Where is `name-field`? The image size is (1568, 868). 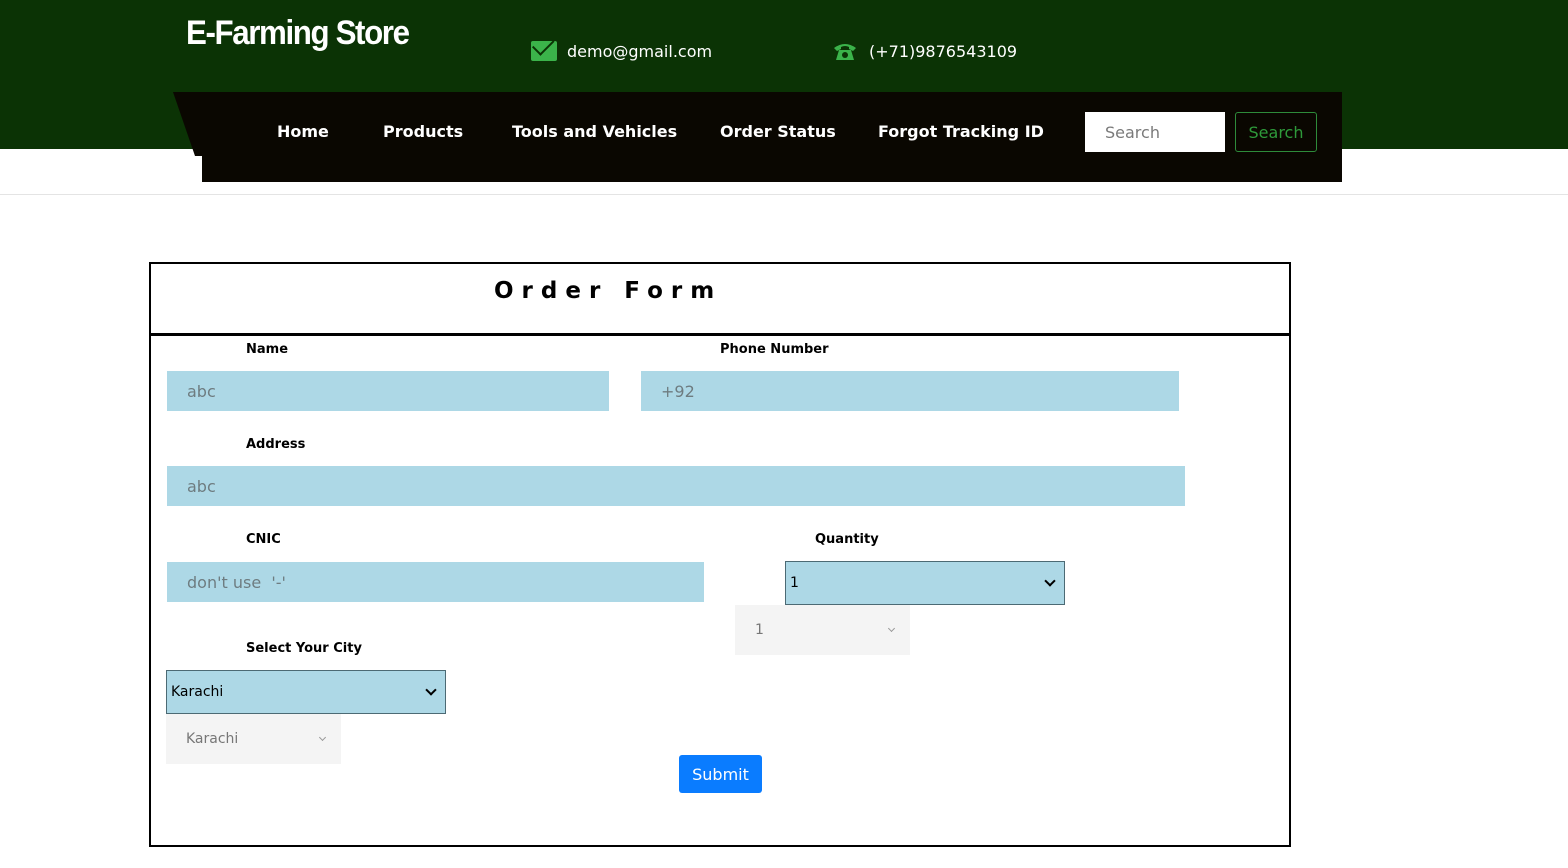 name-field is located at coordinates (388, 391).